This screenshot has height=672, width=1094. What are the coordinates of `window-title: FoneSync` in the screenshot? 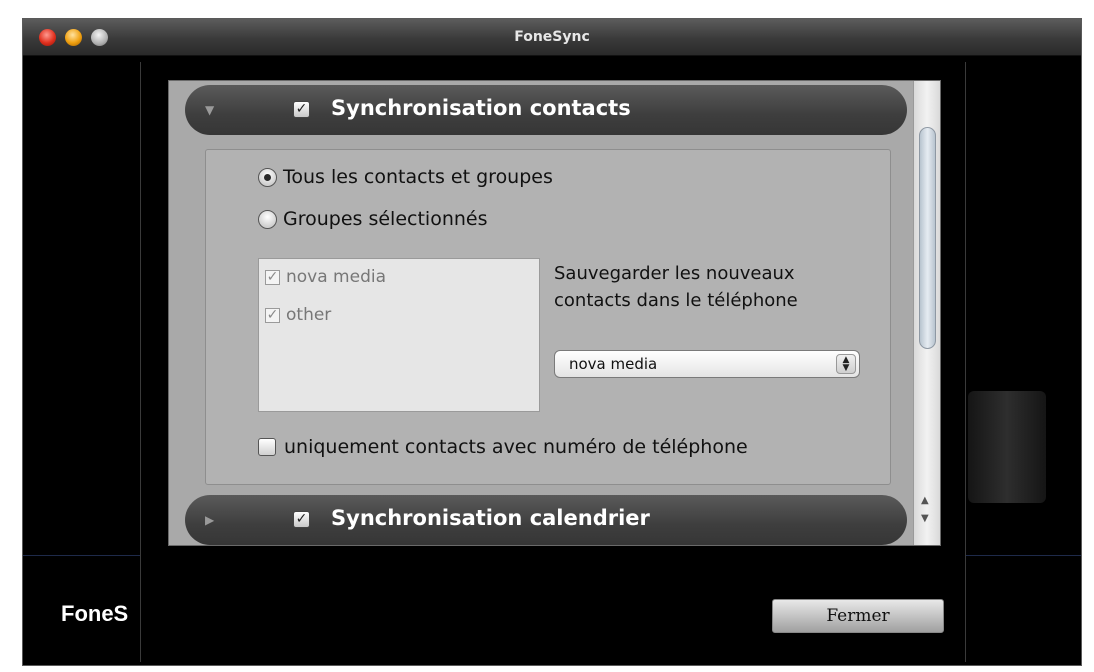 It's located at (552, 37).